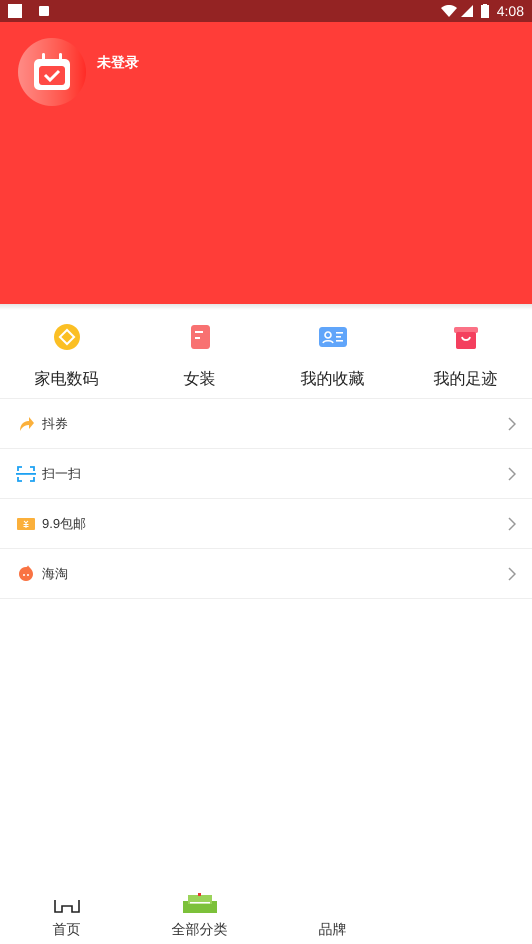 Image resolution: width=532 pixels, height=944 pixels. What do you see at coordinates (266, 574) in the screenshot?
I see `menu-row: 海淘` at bounding box center [266, 574].